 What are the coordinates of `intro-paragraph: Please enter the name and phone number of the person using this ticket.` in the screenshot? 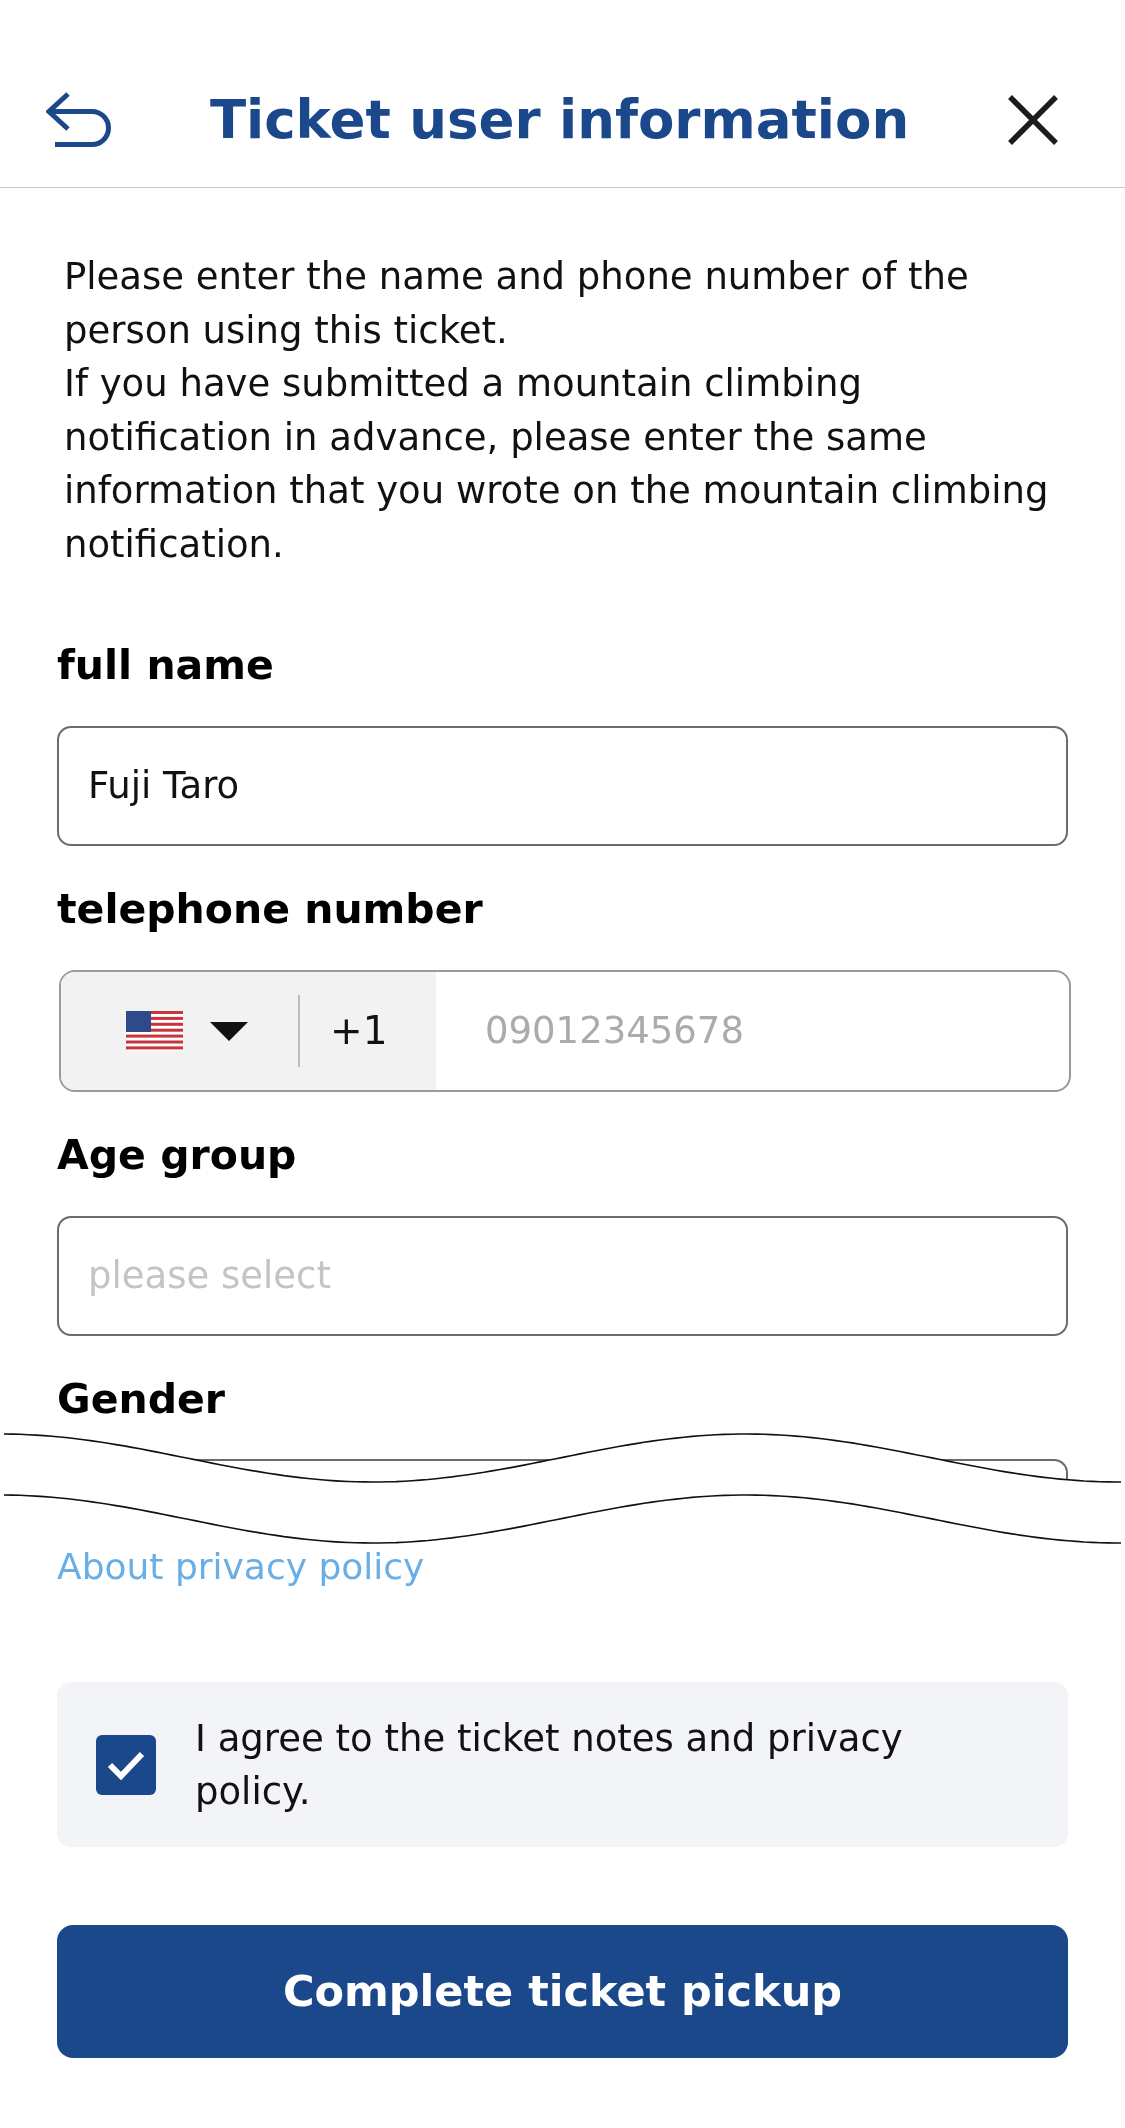 It's located at (517, 304).